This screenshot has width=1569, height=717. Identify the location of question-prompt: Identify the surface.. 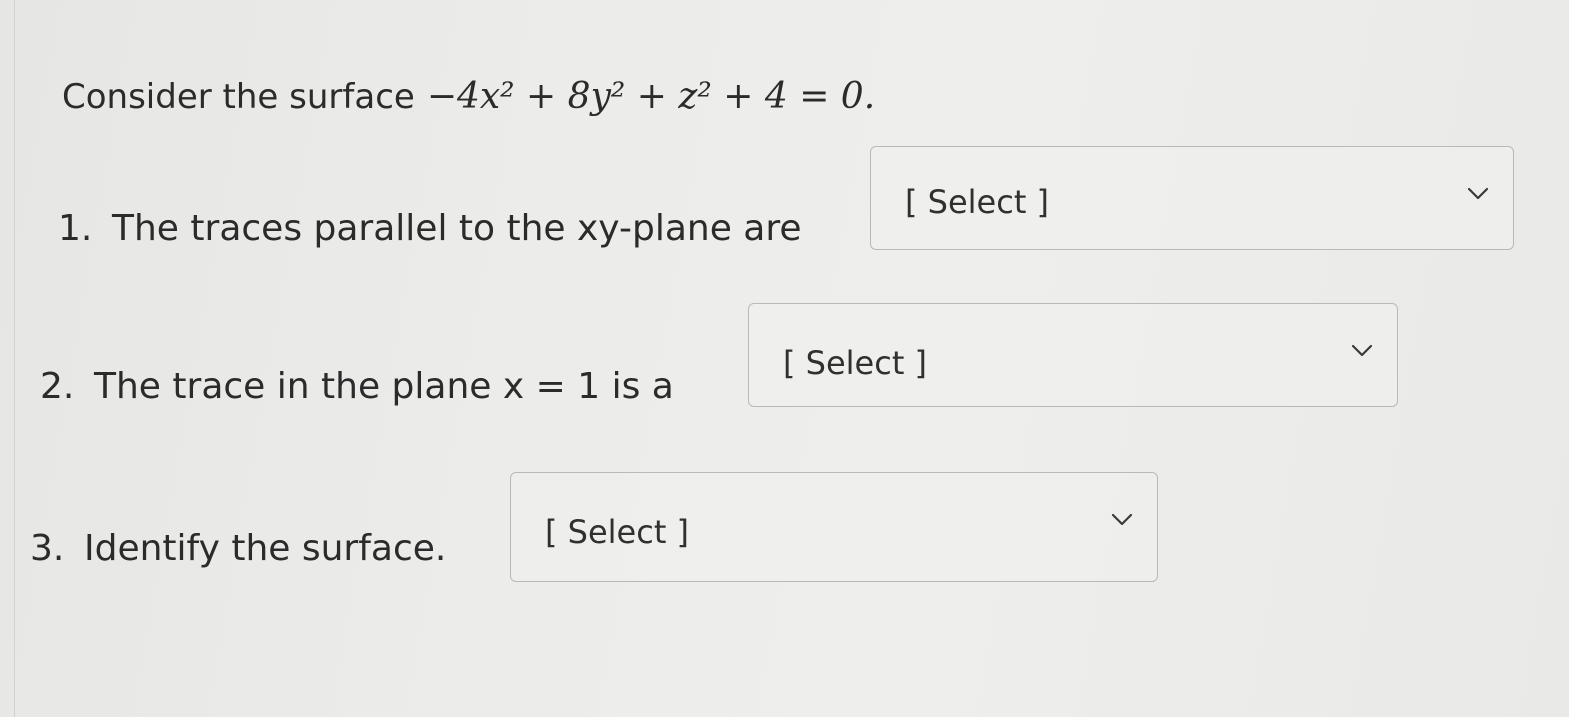
(265, 548).